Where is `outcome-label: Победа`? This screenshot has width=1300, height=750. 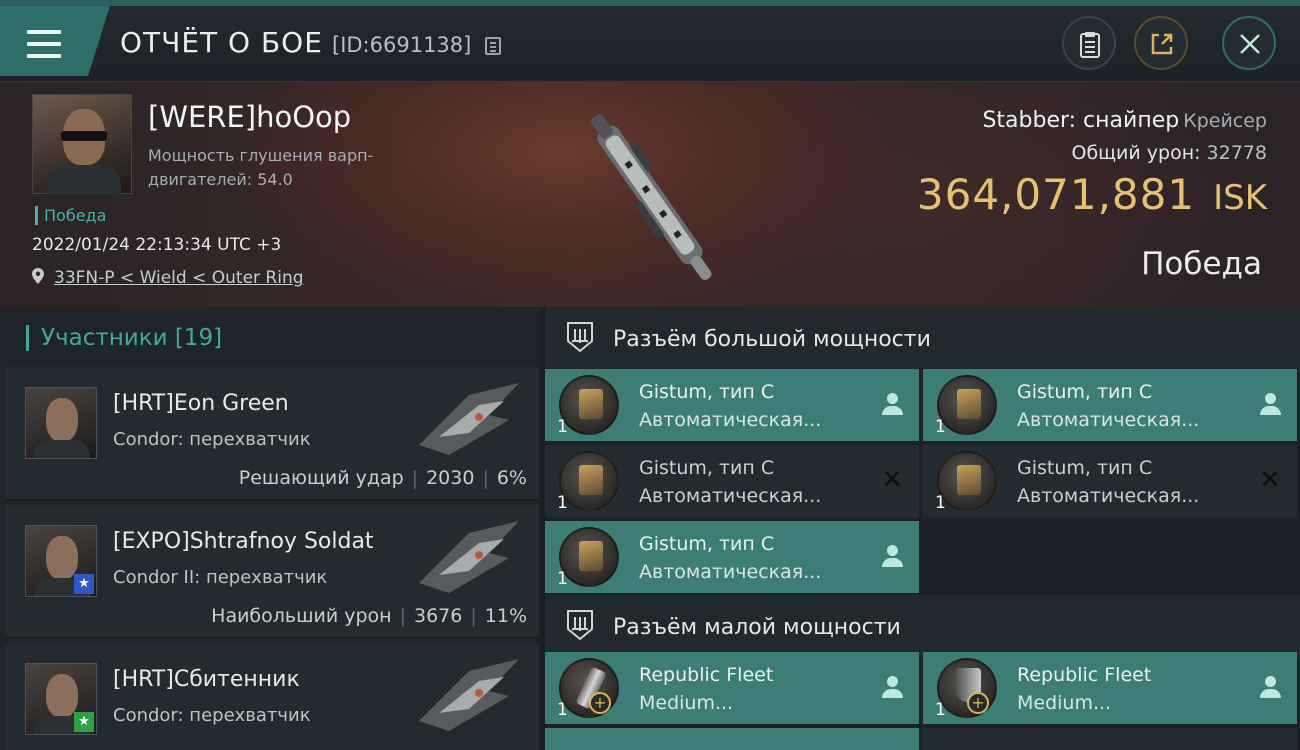 outcome-label: Победа is located at coordinates (1201, 264).